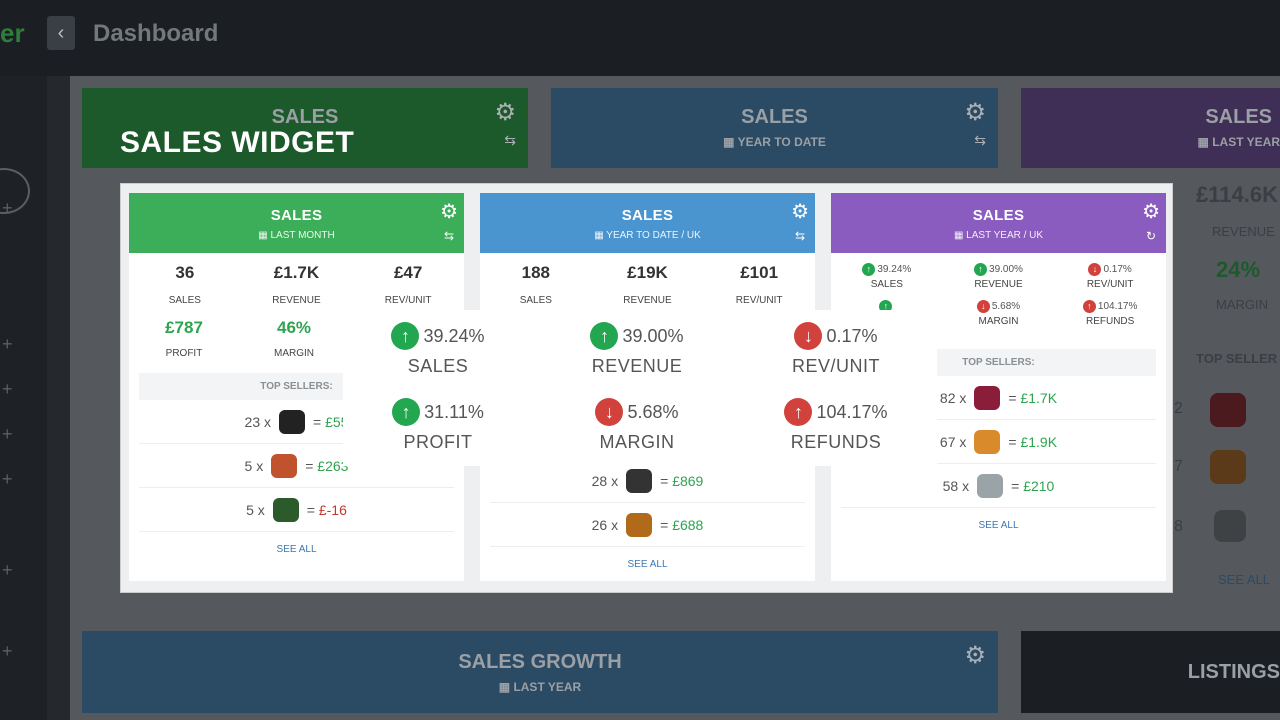 This screenshot has height=720, width=1280. Describe the element at coordinates (12, 33) in the screenshot. I see `app-logo: er` at that location.